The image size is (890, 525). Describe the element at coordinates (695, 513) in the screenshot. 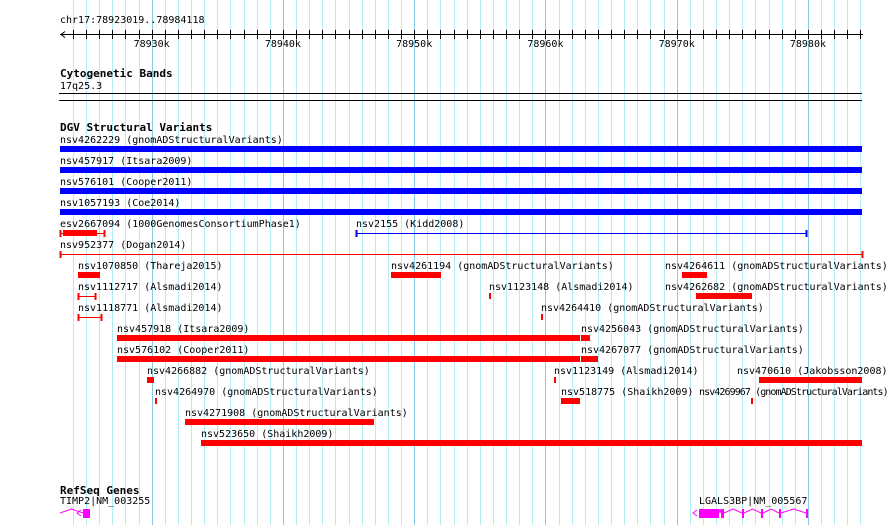

I see `strand-arrow-icon` at that location.